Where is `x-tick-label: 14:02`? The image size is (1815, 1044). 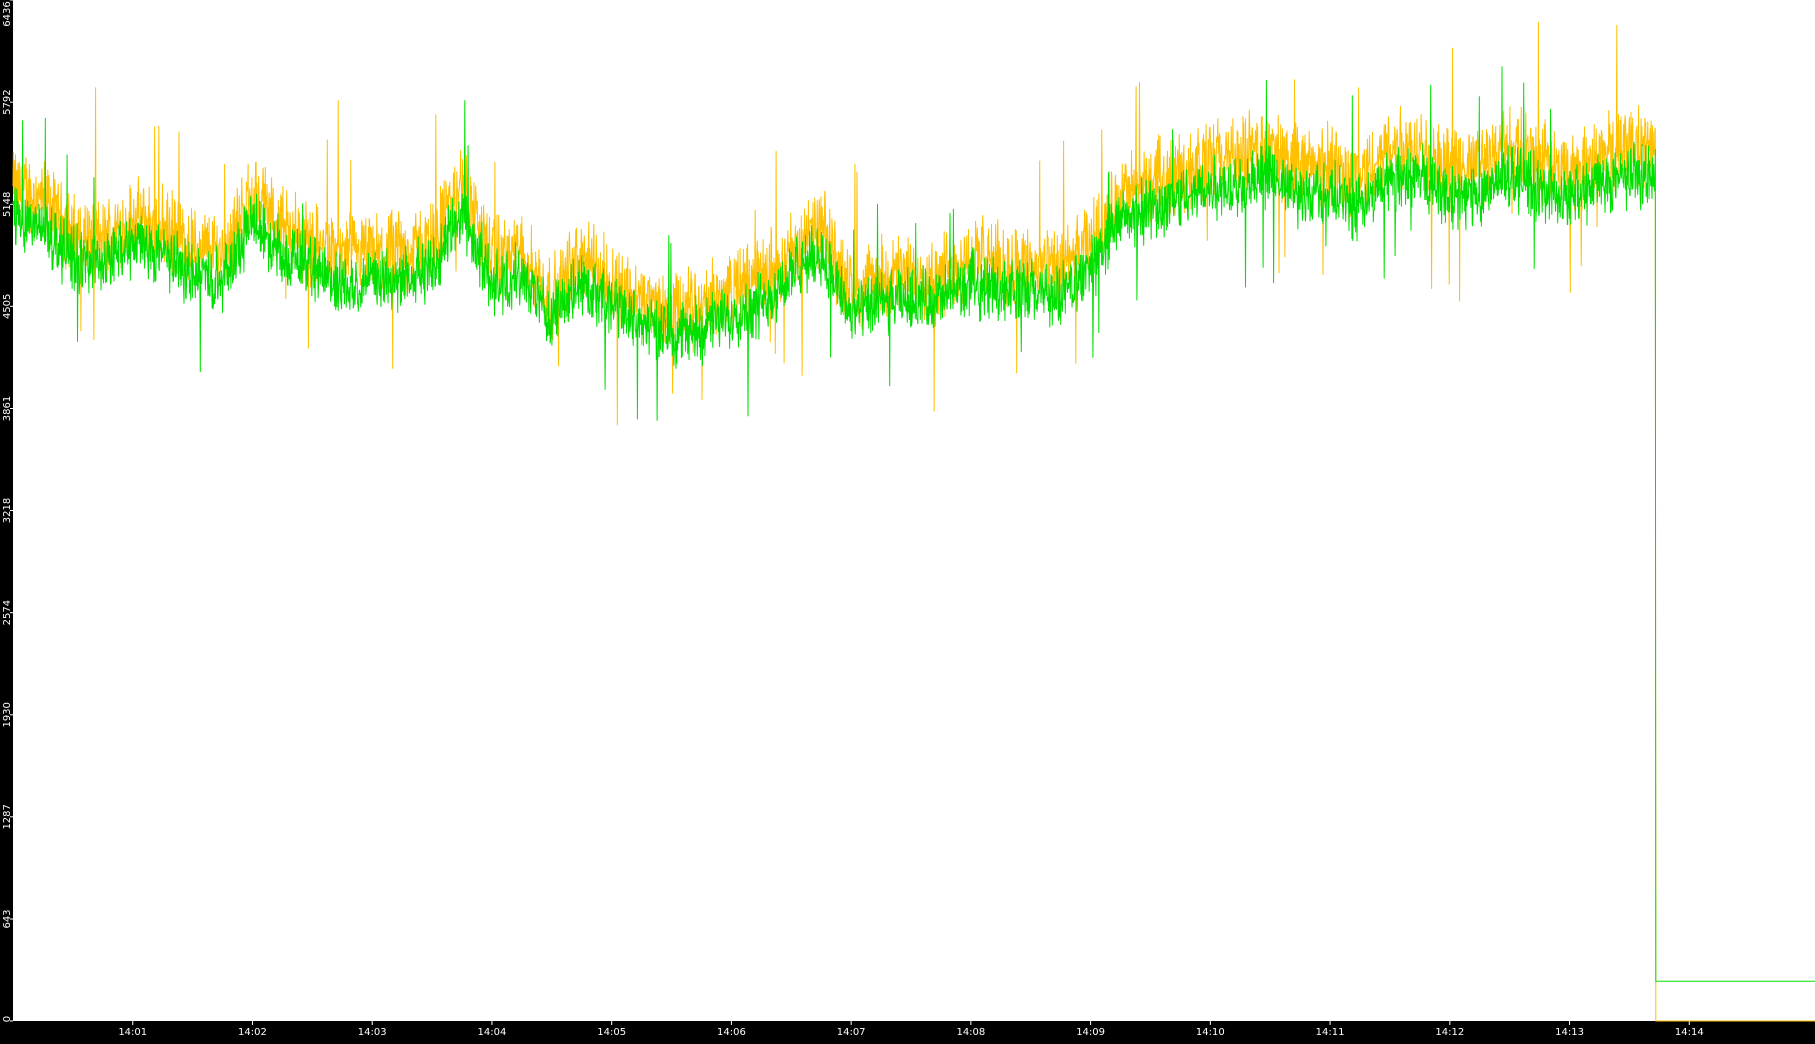
x-tick-label: 14:02 is located at coordinates (252, 1032).